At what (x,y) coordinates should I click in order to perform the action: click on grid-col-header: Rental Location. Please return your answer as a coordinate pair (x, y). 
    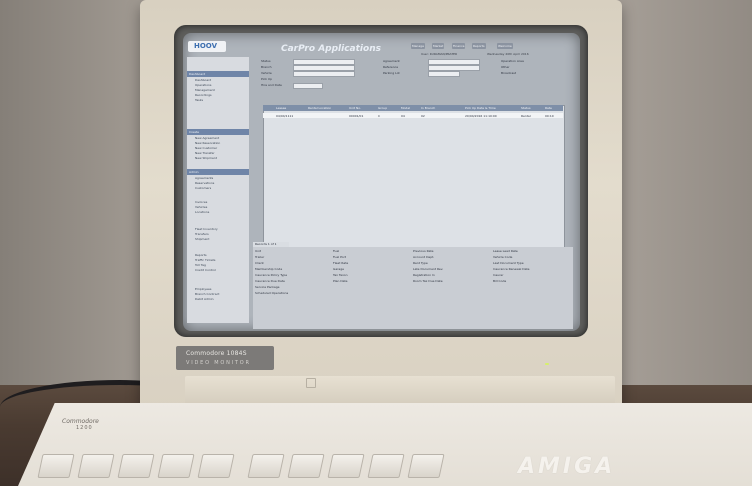
    Looking at the image, I should click on (319, 108).